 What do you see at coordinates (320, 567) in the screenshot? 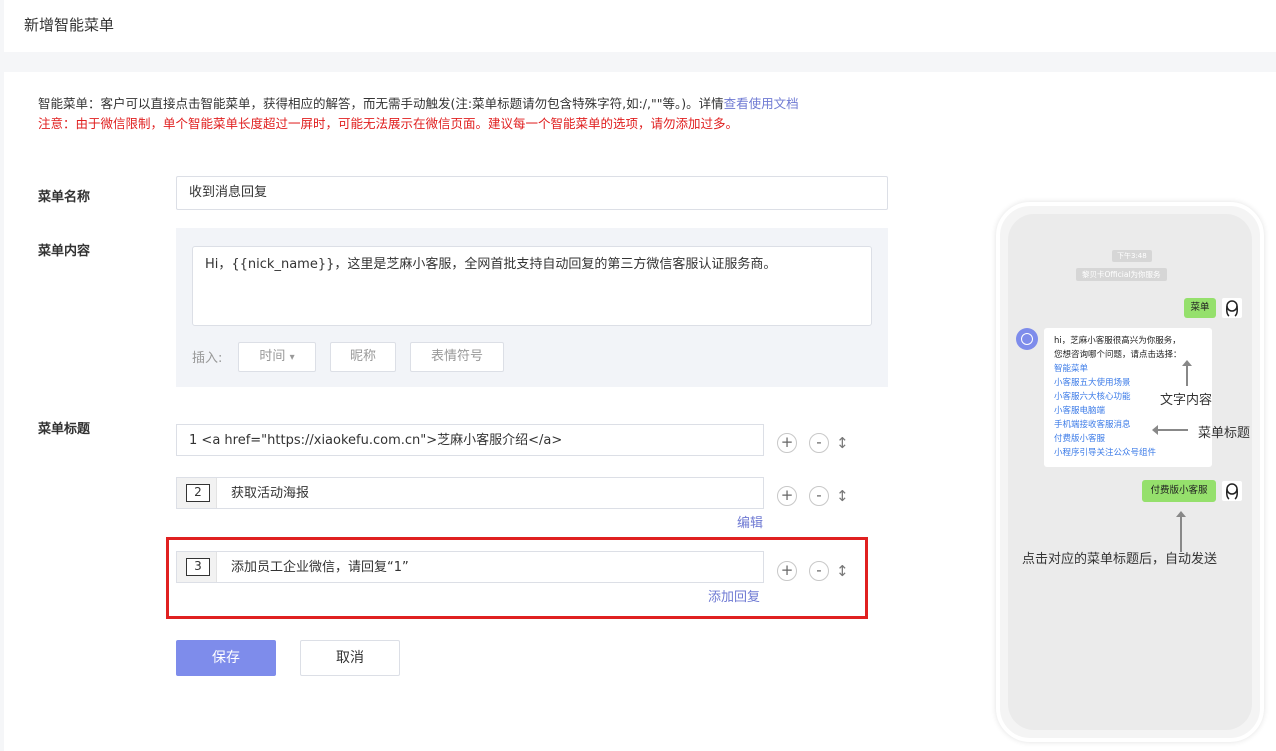
I see `row-text: 添加员工企业微信，请回复“1”` at bounding box center [320, 567].